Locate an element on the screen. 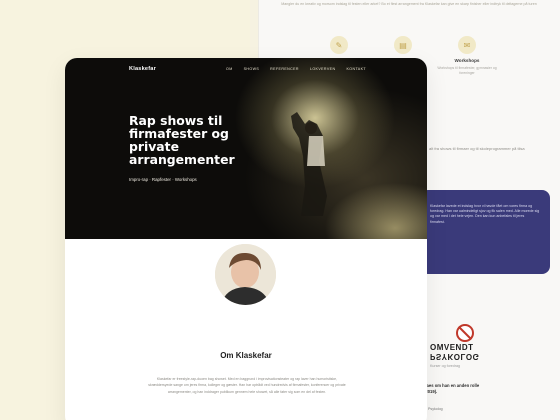 This screenshot has width=560, height=420. feature-document: ▤ is located at coordinates (403, 47).